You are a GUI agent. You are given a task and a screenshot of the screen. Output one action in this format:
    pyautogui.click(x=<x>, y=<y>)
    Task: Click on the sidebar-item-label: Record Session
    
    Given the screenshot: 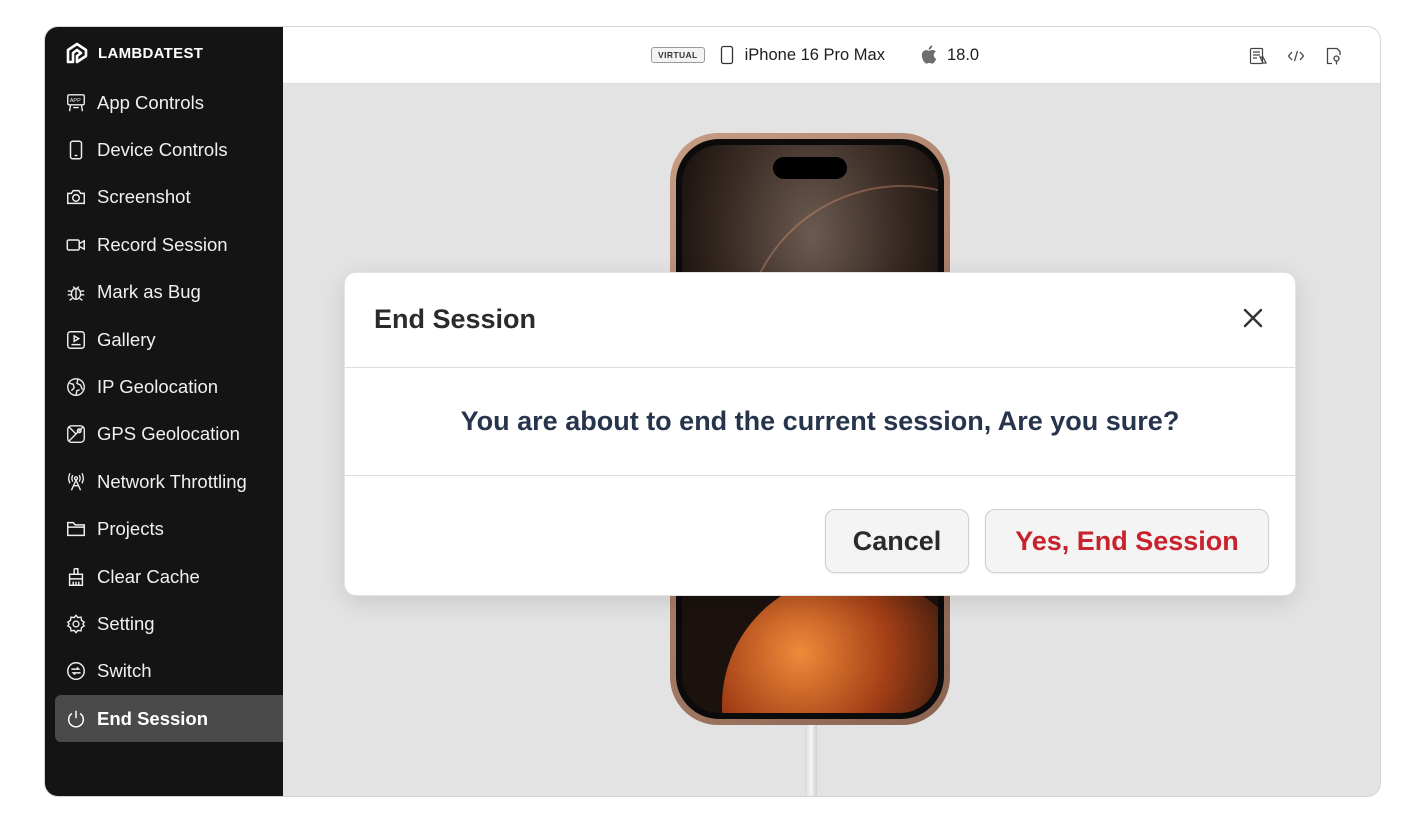 What is the action you would take?
    pyautogui.click(x=162, y=244)
    